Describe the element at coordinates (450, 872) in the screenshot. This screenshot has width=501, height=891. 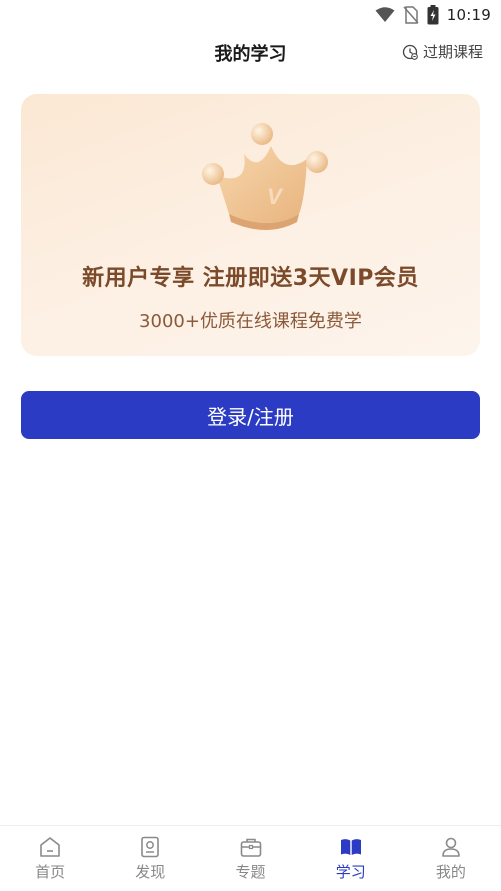
I see `tab-profile-label: 我的` at that location.